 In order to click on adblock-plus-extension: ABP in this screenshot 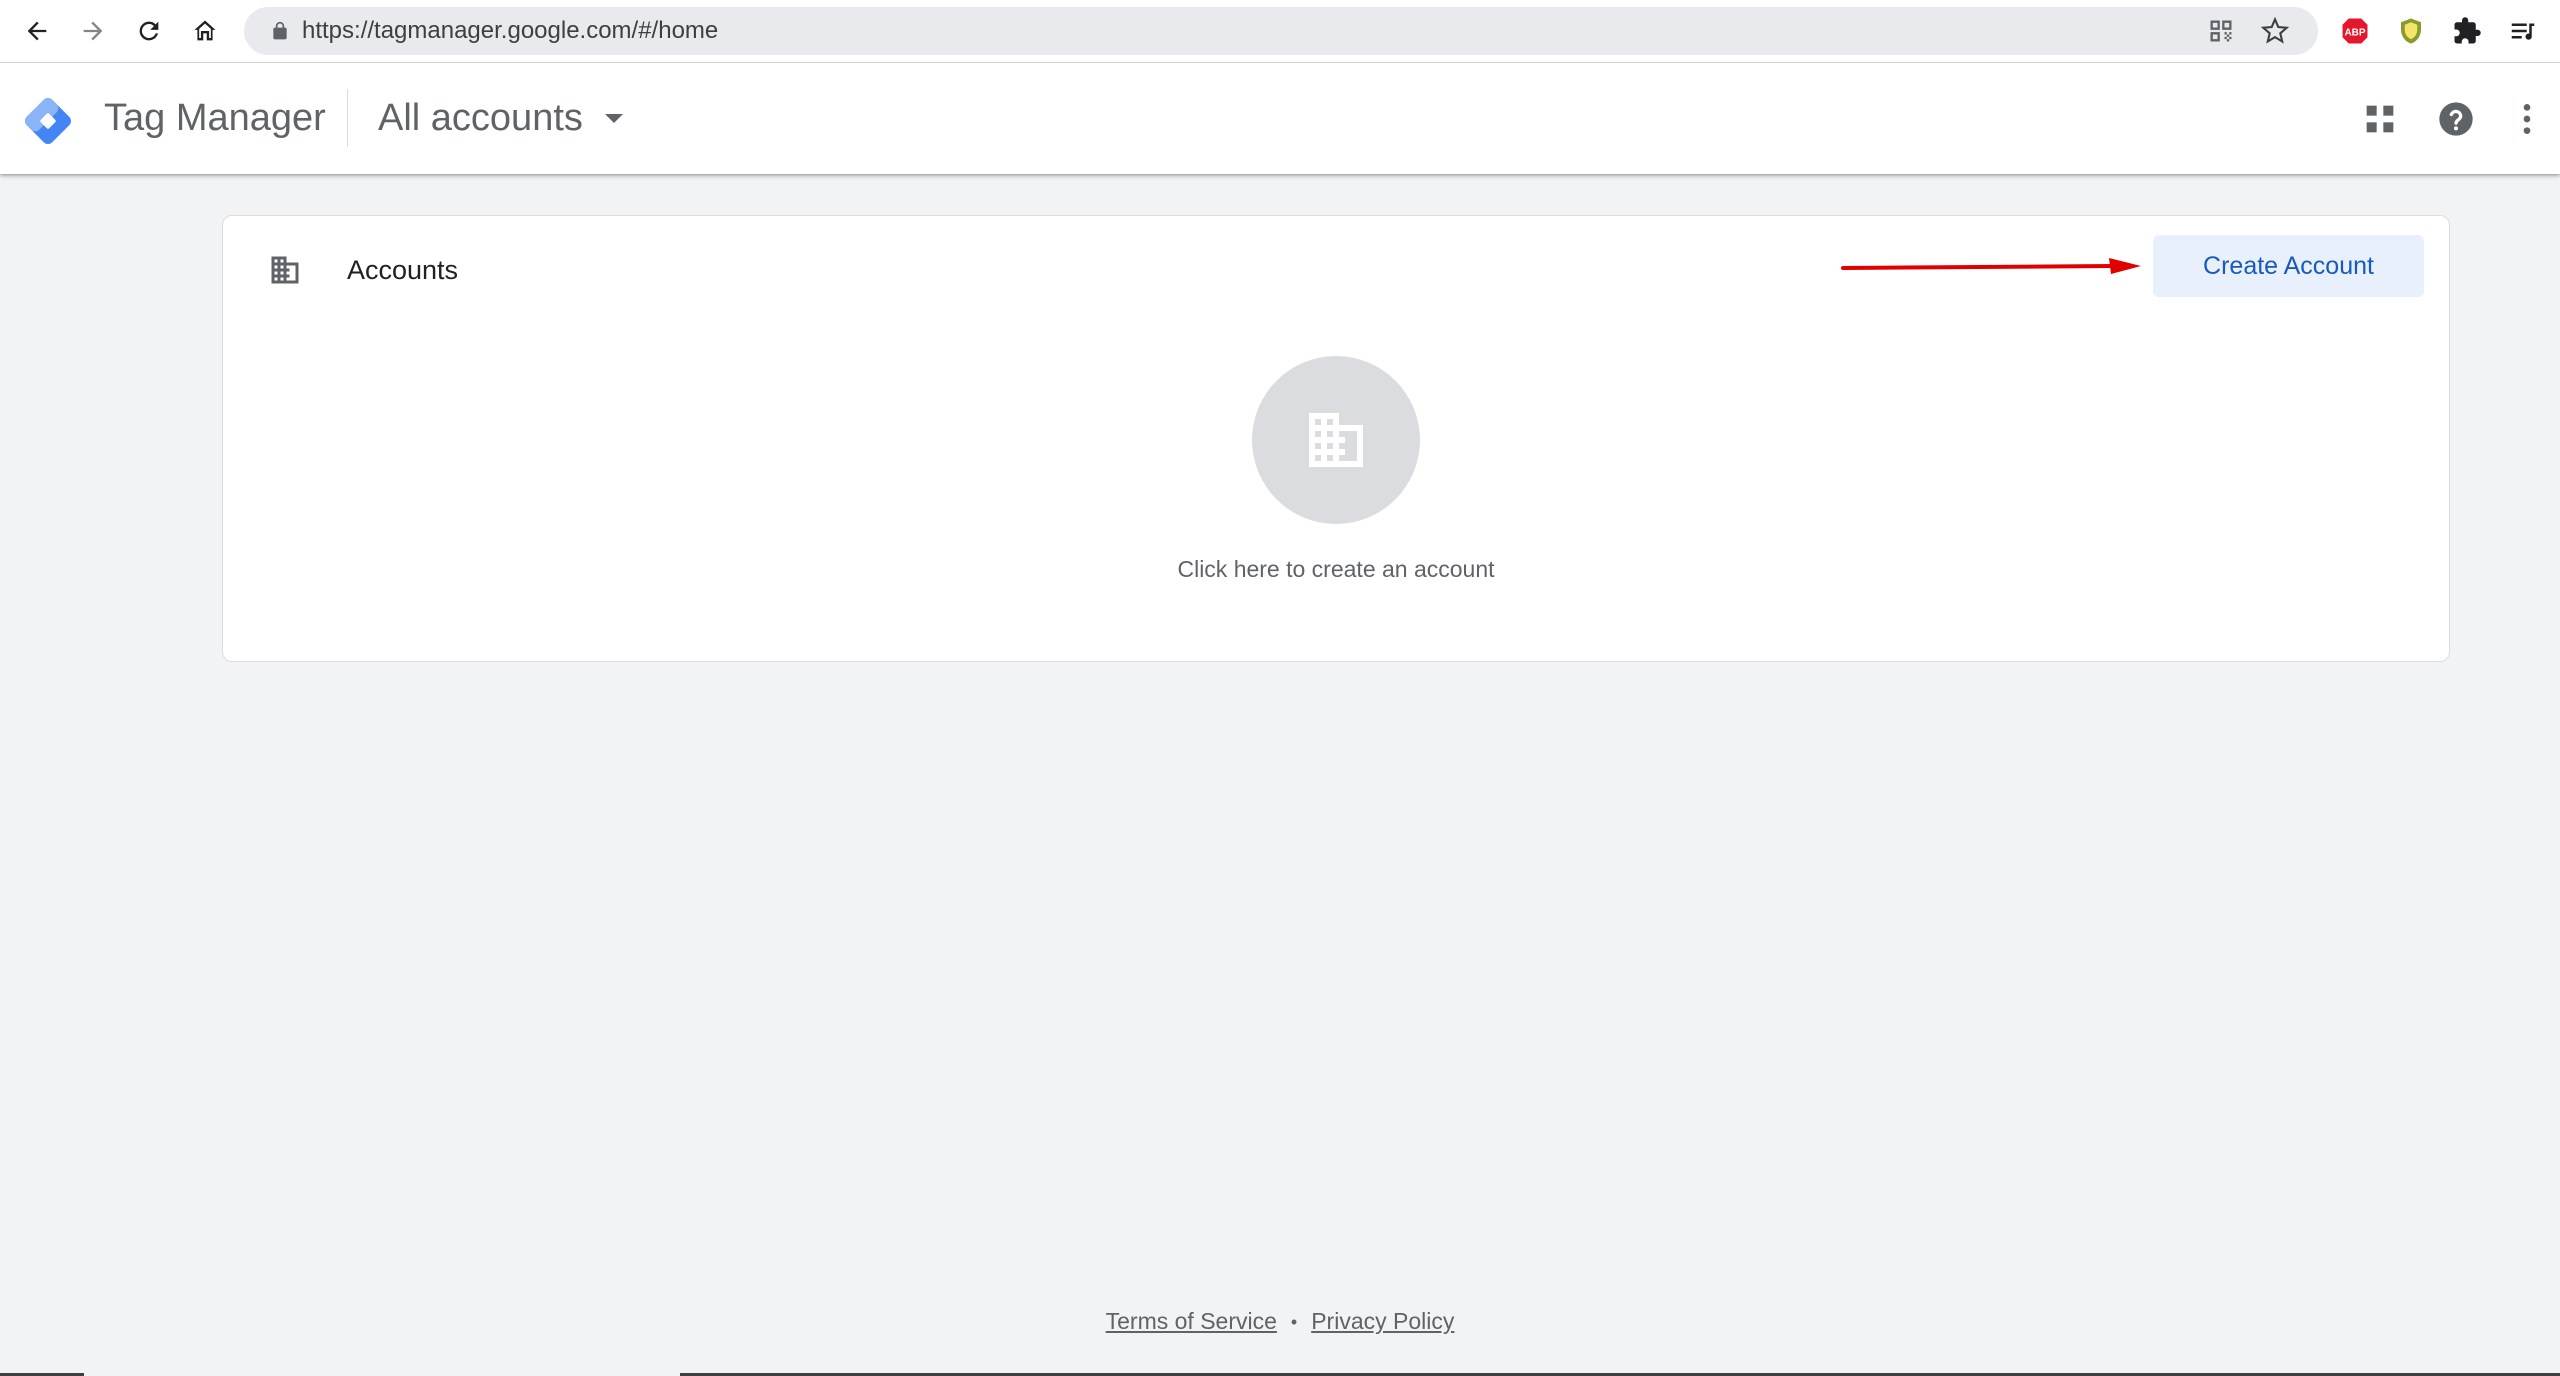, I will do `click(2355, 31)`.